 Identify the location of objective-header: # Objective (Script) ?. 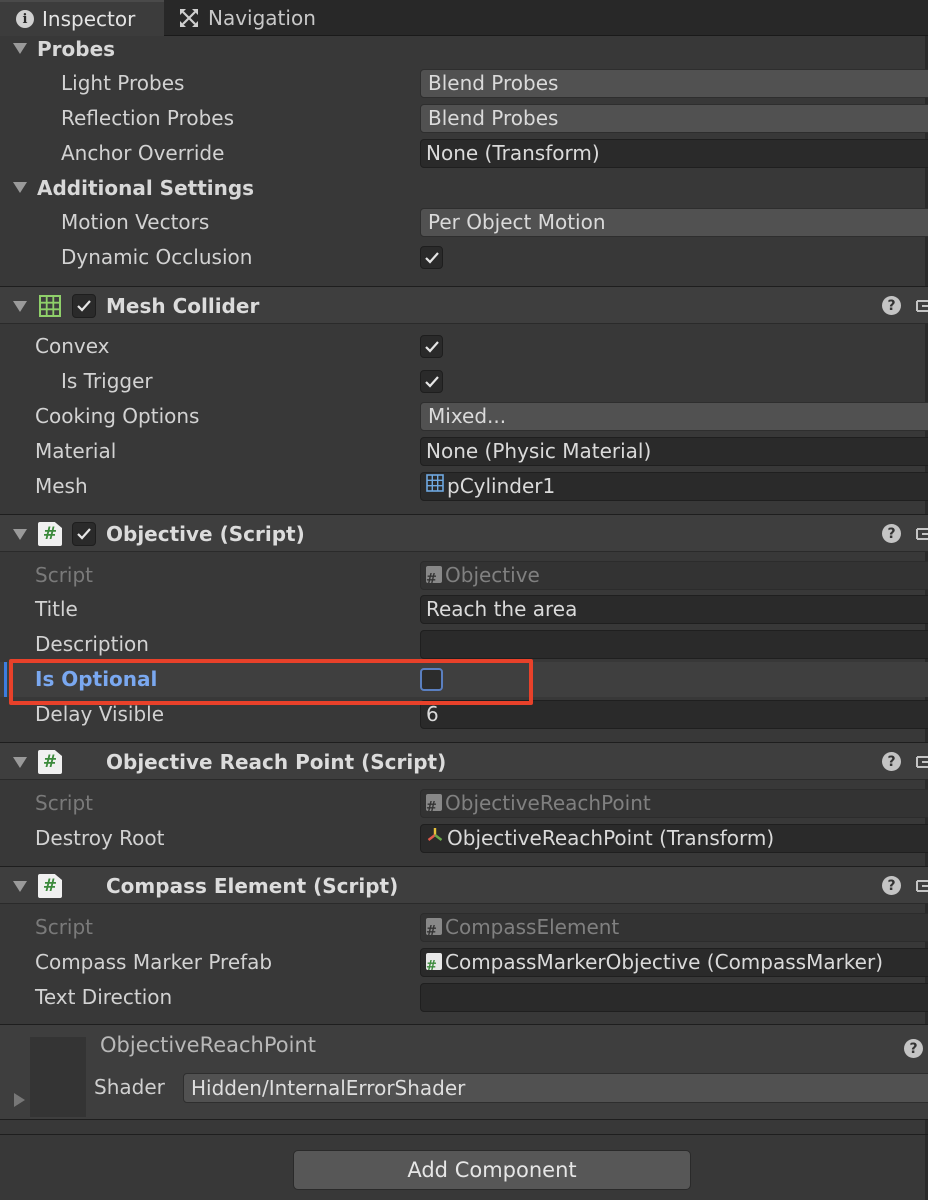
(464, 533).